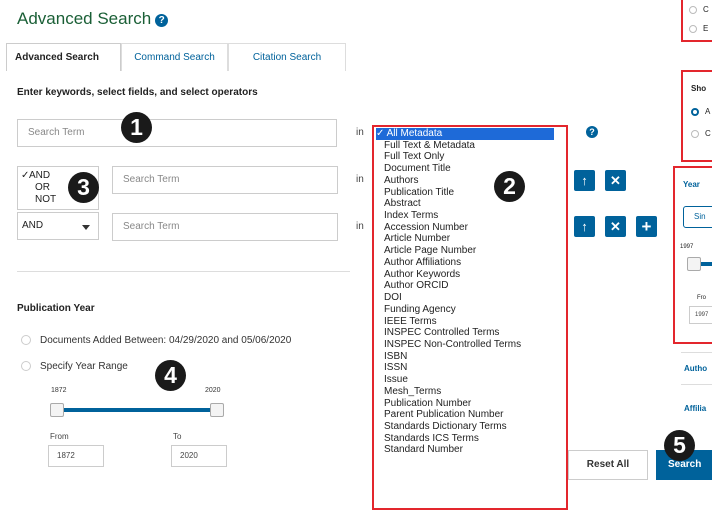  What do you see at coordinates (699, 88) in the screenshot?
I see `right-show-label: Sho` at bounding box center [699, 88].